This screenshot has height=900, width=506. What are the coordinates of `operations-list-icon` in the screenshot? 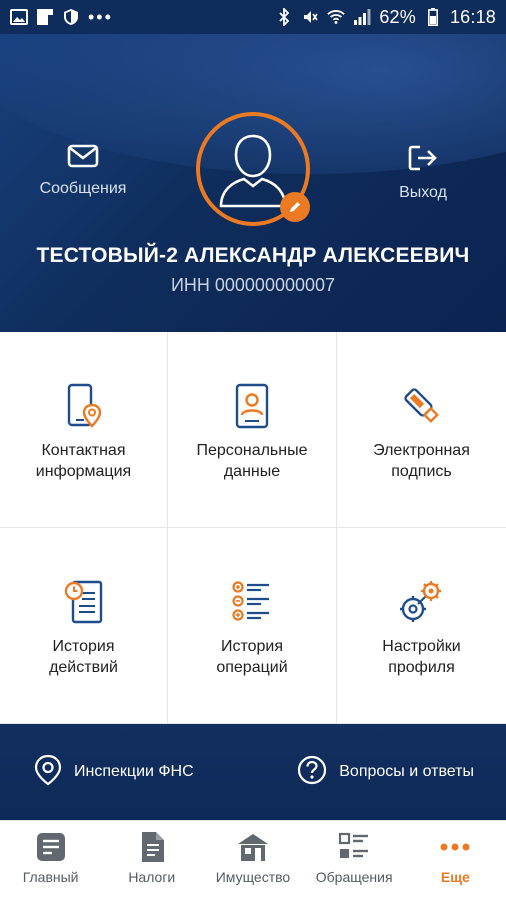 It's located at (252, 602).